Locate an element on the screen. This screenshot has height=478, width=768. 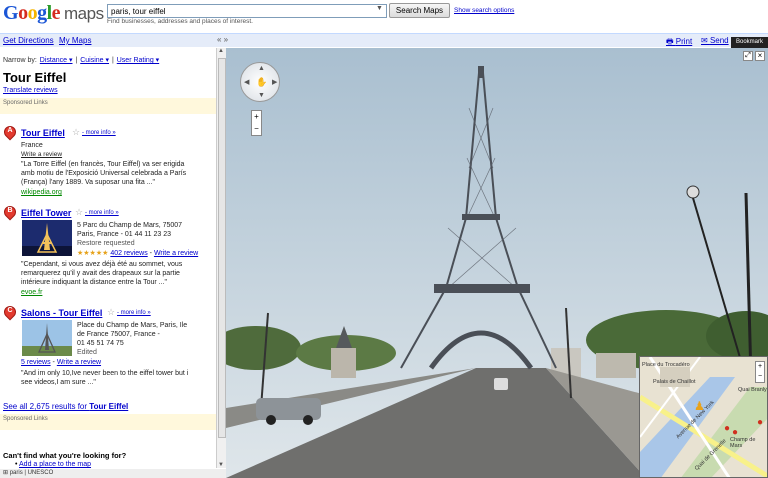
minimap-label: Quai Branly is located at coordinates (752, 390).